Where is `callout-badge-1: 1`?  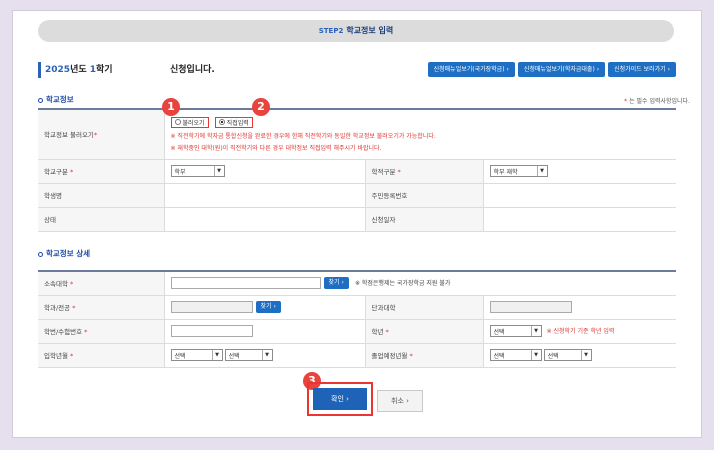 callout-badge-1: 1 is located at coordinates (171, 107).